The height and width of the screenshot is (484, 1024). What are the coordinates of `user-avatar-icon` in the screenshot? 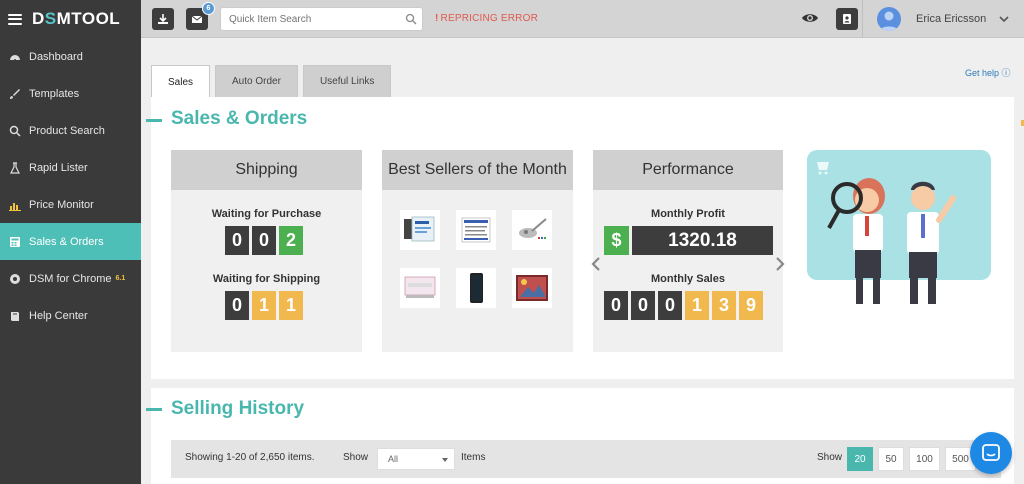 It's located at (889, 21).